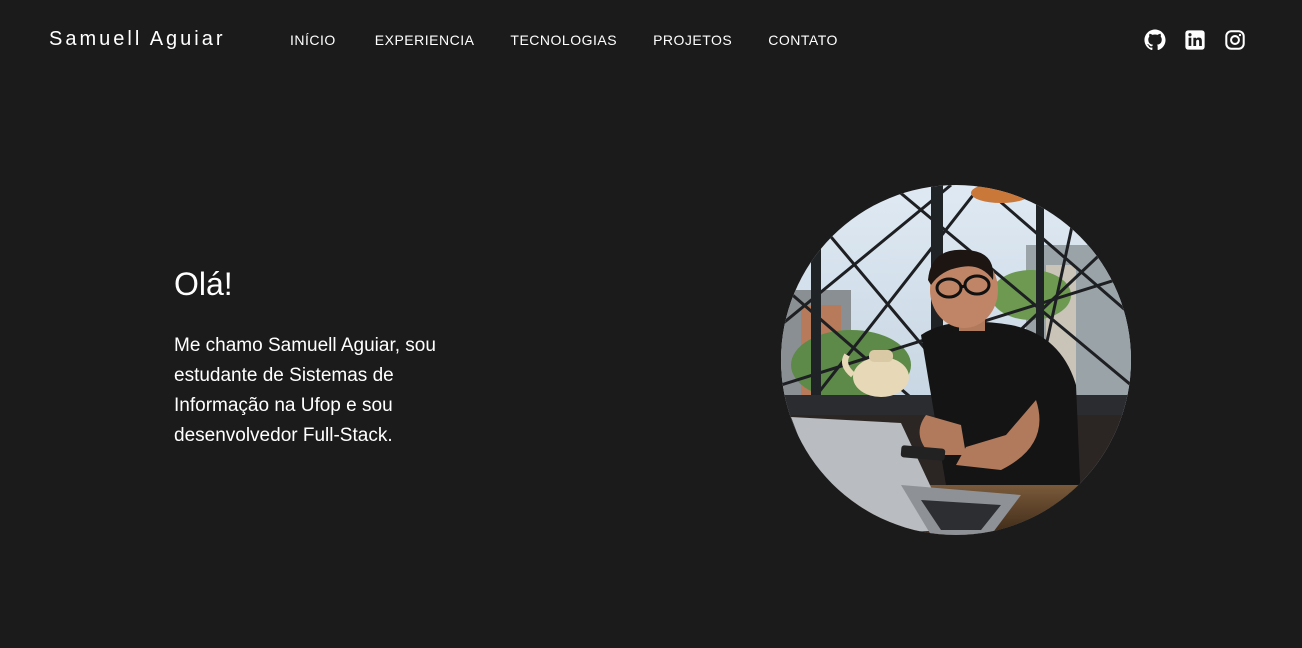  Describe the element at coordinates (803, 40) in the screenshot. I see `nav-item-contato: CONTATO` at that location.